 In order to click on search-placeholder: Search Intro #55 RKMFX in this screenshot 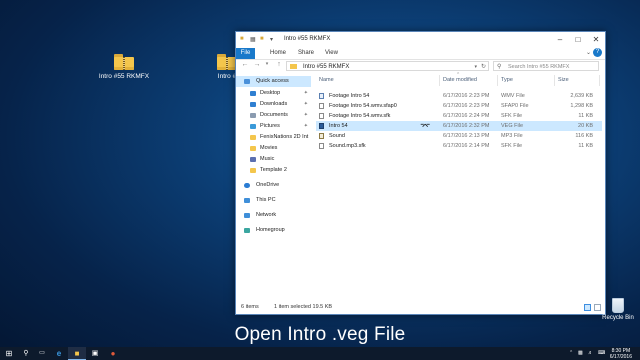, I will do `click(539, 67)`.